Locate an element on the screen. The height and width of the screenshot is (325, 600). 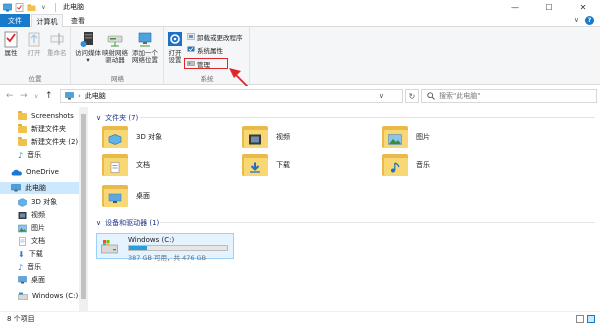
folder-videos: 视频 is located at coordinates (265, 137).